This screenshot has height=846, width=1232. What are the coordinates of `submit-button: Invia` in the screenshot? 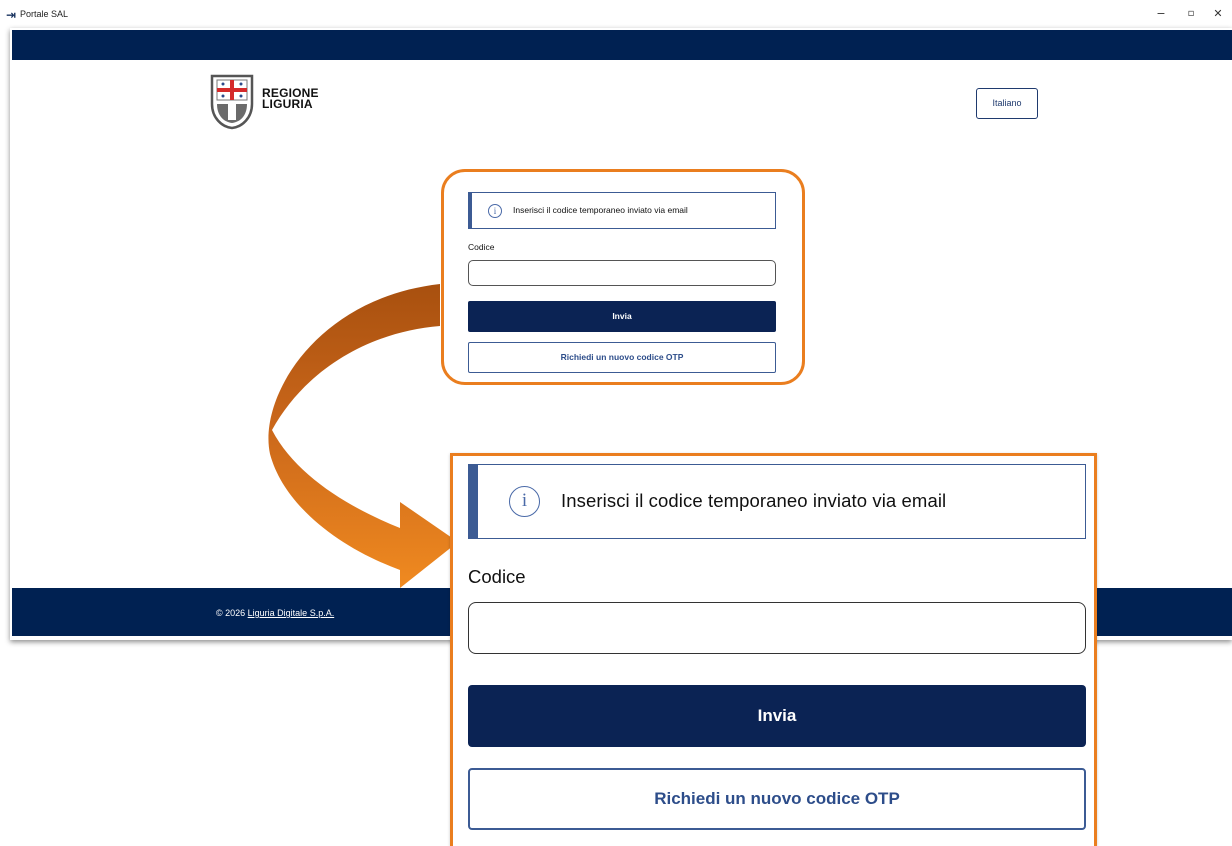 It's located at (622, 316).